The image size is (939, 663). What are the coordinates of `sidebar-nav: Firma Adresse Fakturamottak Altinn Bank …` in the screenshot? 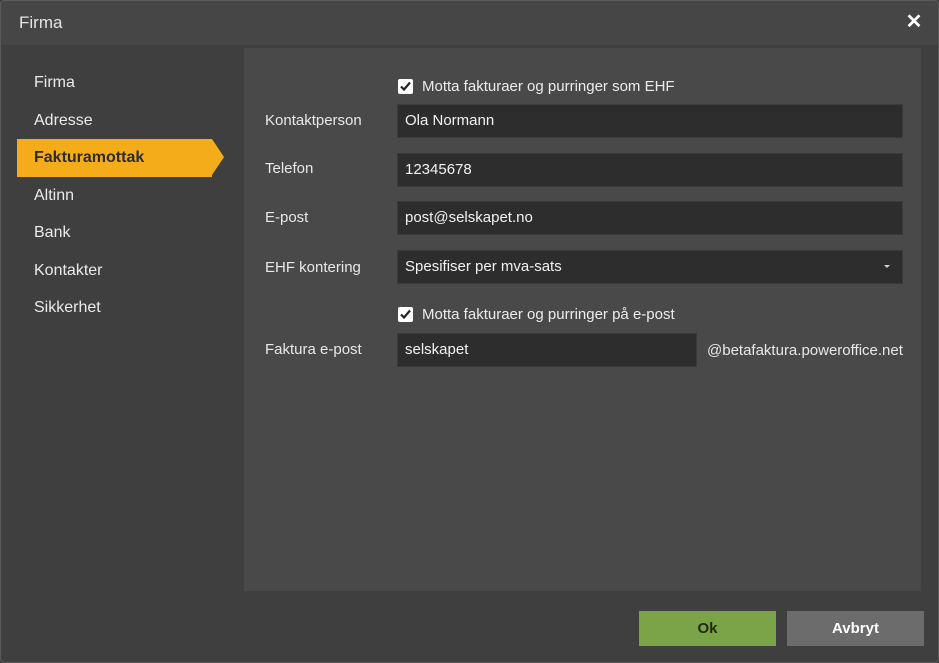 It's located at (122, 195).